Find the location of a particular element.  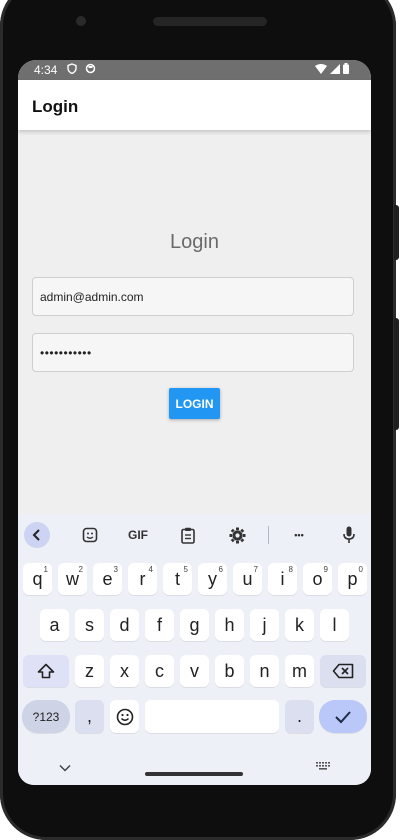

status-bar: 4:34 is located at coordinates (194, 70).